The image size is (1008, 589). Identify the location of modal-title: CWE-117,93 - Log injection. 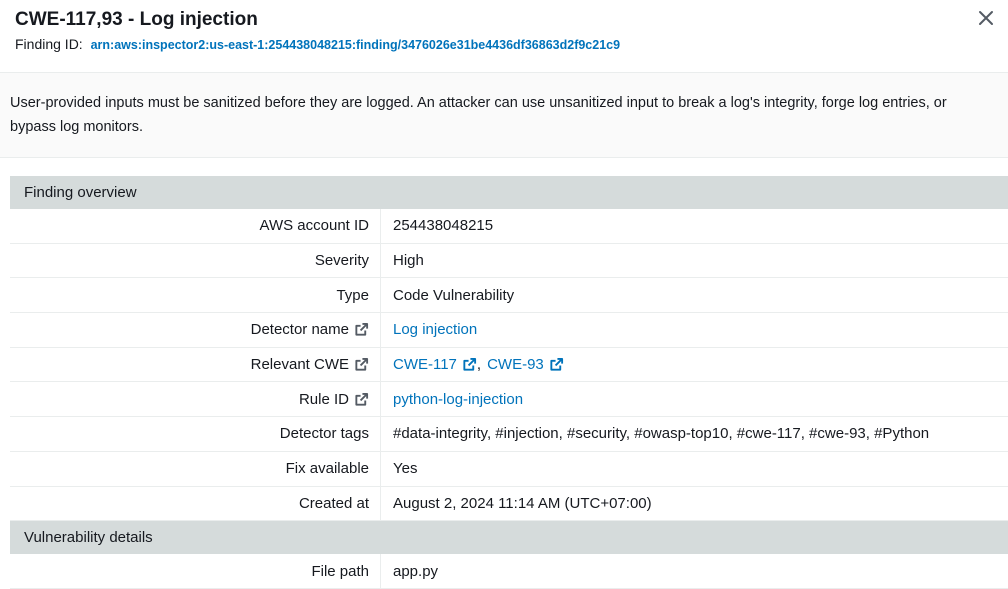
(136, 19).